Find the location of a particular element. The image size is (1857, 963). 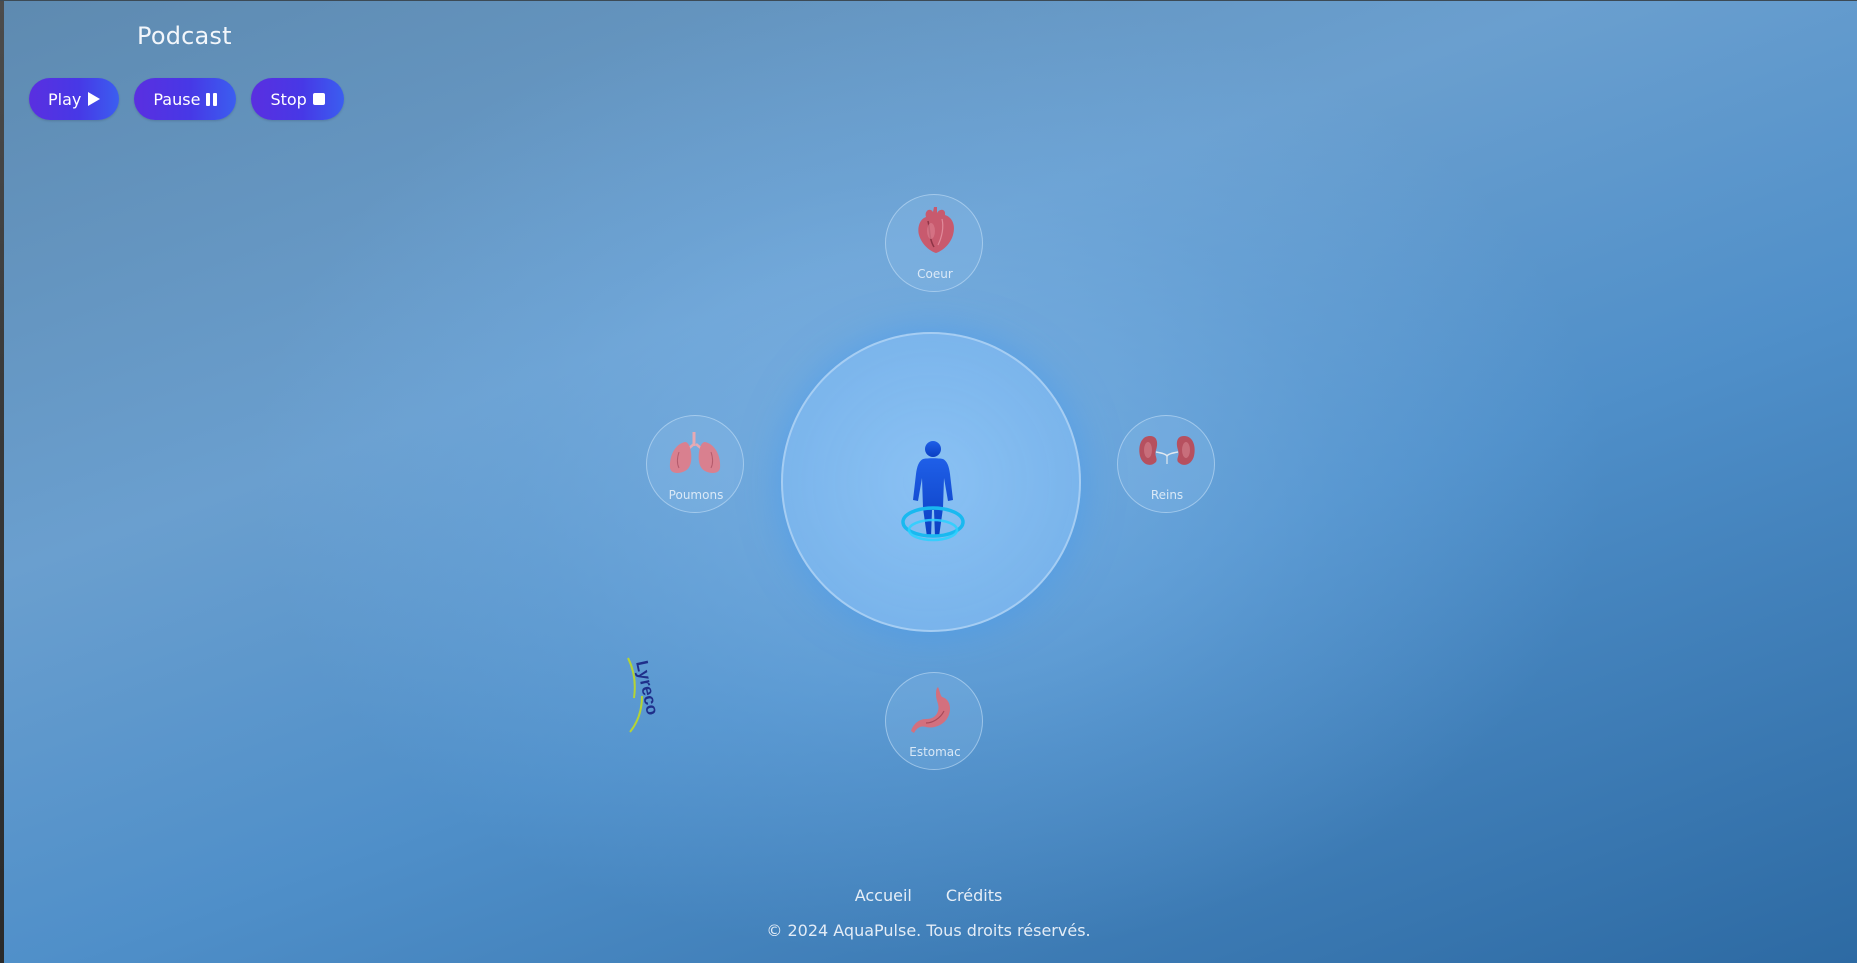

center-body-circle is located at coordinates (931, 482).